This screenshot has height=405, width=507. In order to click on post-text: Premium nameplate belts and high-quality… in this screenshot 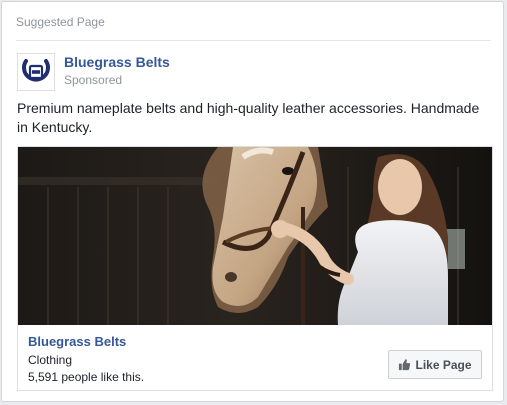, I will do `click(248, 117)`.